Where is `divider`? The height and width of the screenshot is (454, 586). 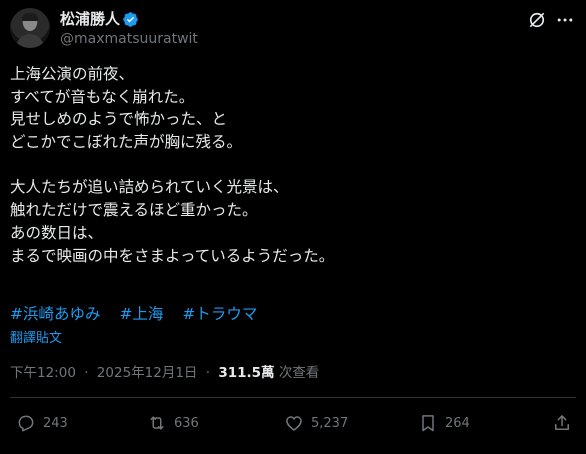 divider is located at coordinates (293, 397).